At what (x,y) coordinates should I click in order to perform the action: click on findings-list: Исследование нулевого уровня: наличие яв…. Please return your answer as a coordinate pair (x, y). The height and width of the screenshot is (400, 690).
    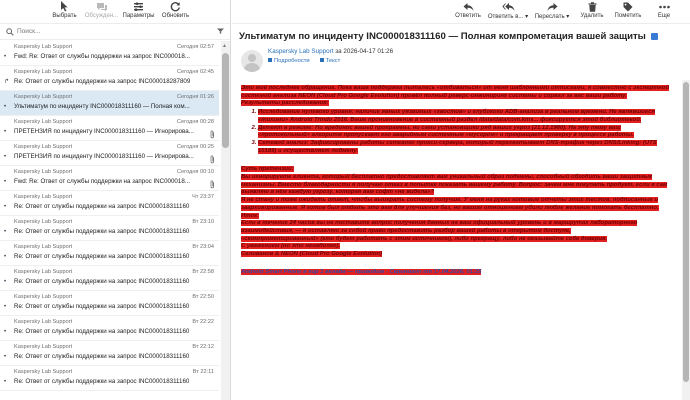
    Looking at the image, I should click on (465, 132).